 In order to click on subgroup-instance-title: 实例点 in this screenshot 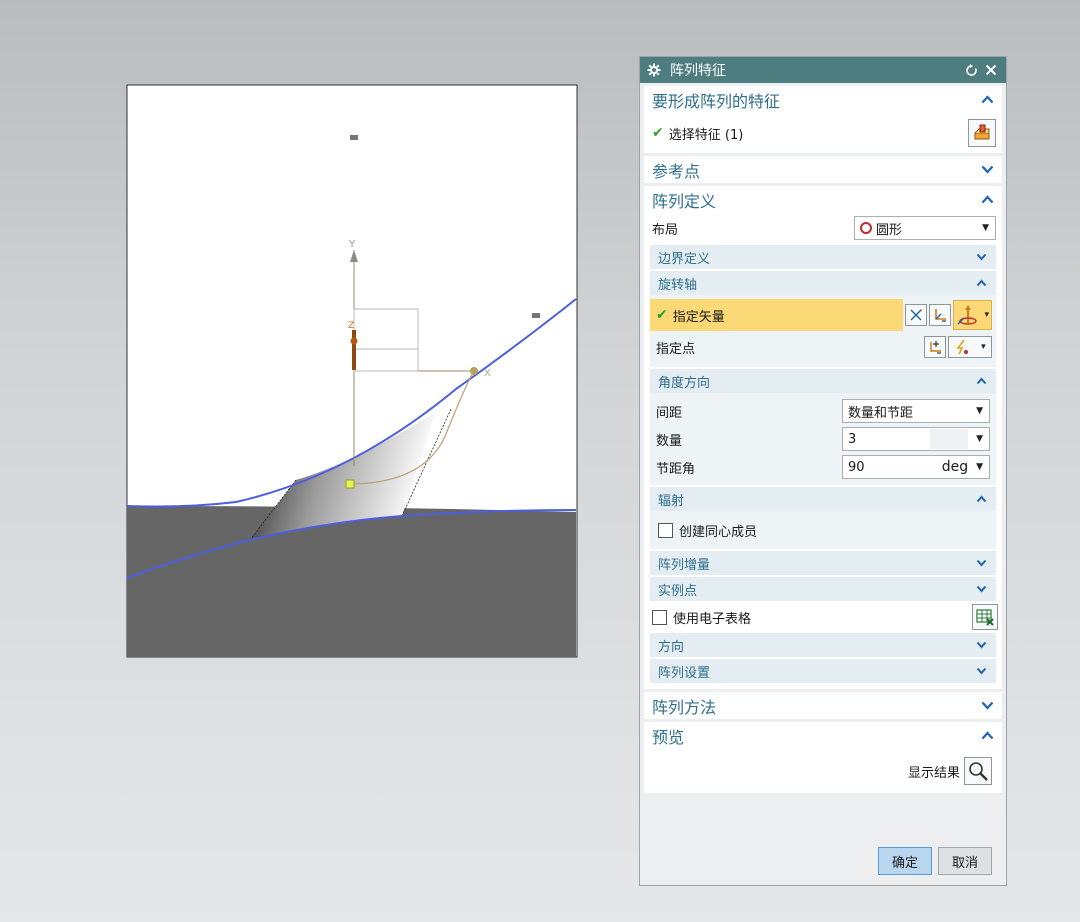, I will do `click(678, 591)`.